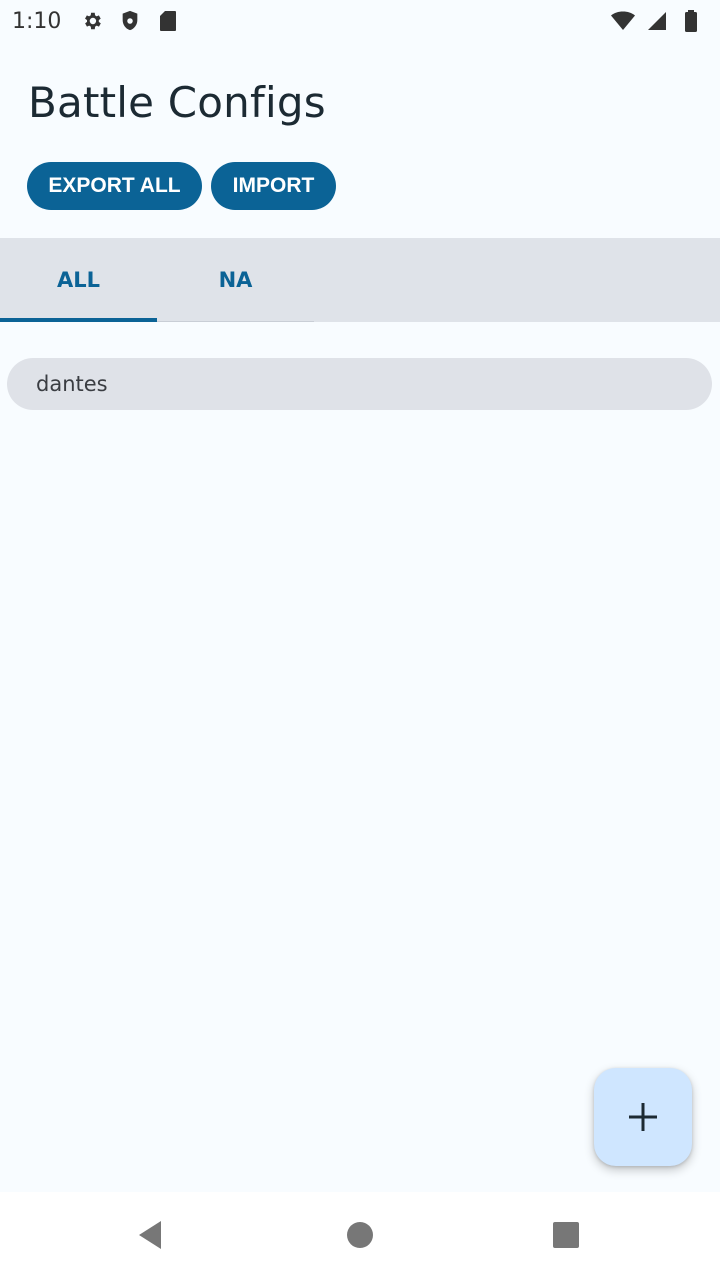  I want to click on add-config-fab, so click(643, 1117).